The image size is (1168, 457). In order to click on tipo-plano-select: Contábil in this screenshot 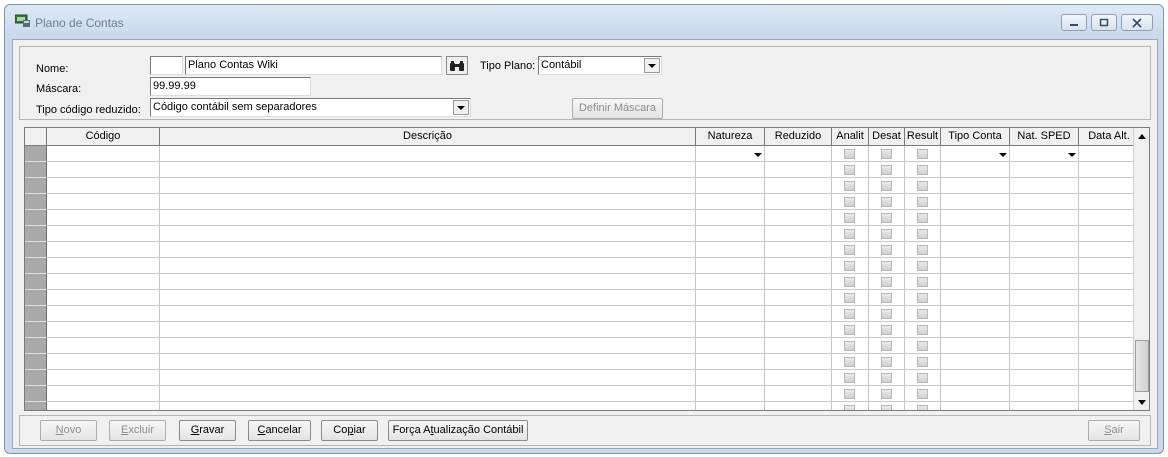, I will do `click(600, 65)`.